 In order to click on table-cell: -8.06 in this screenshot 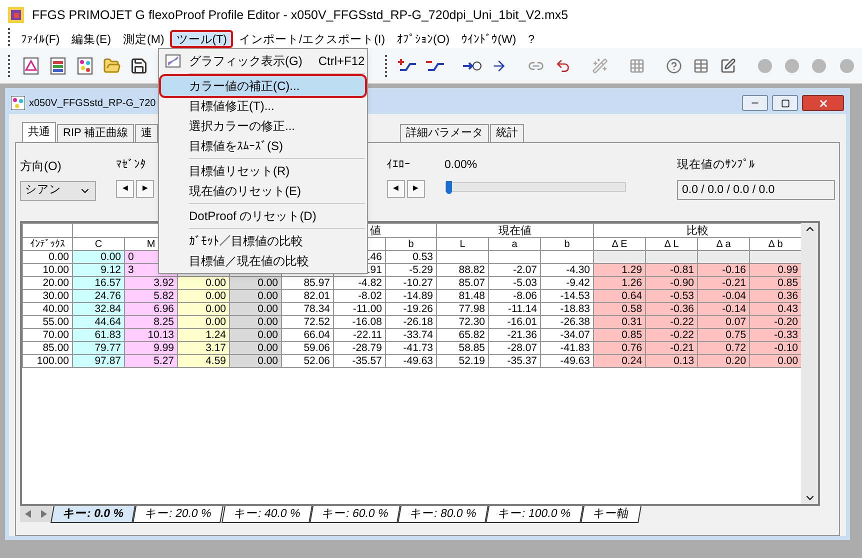, I will do `click(514, 296)`.